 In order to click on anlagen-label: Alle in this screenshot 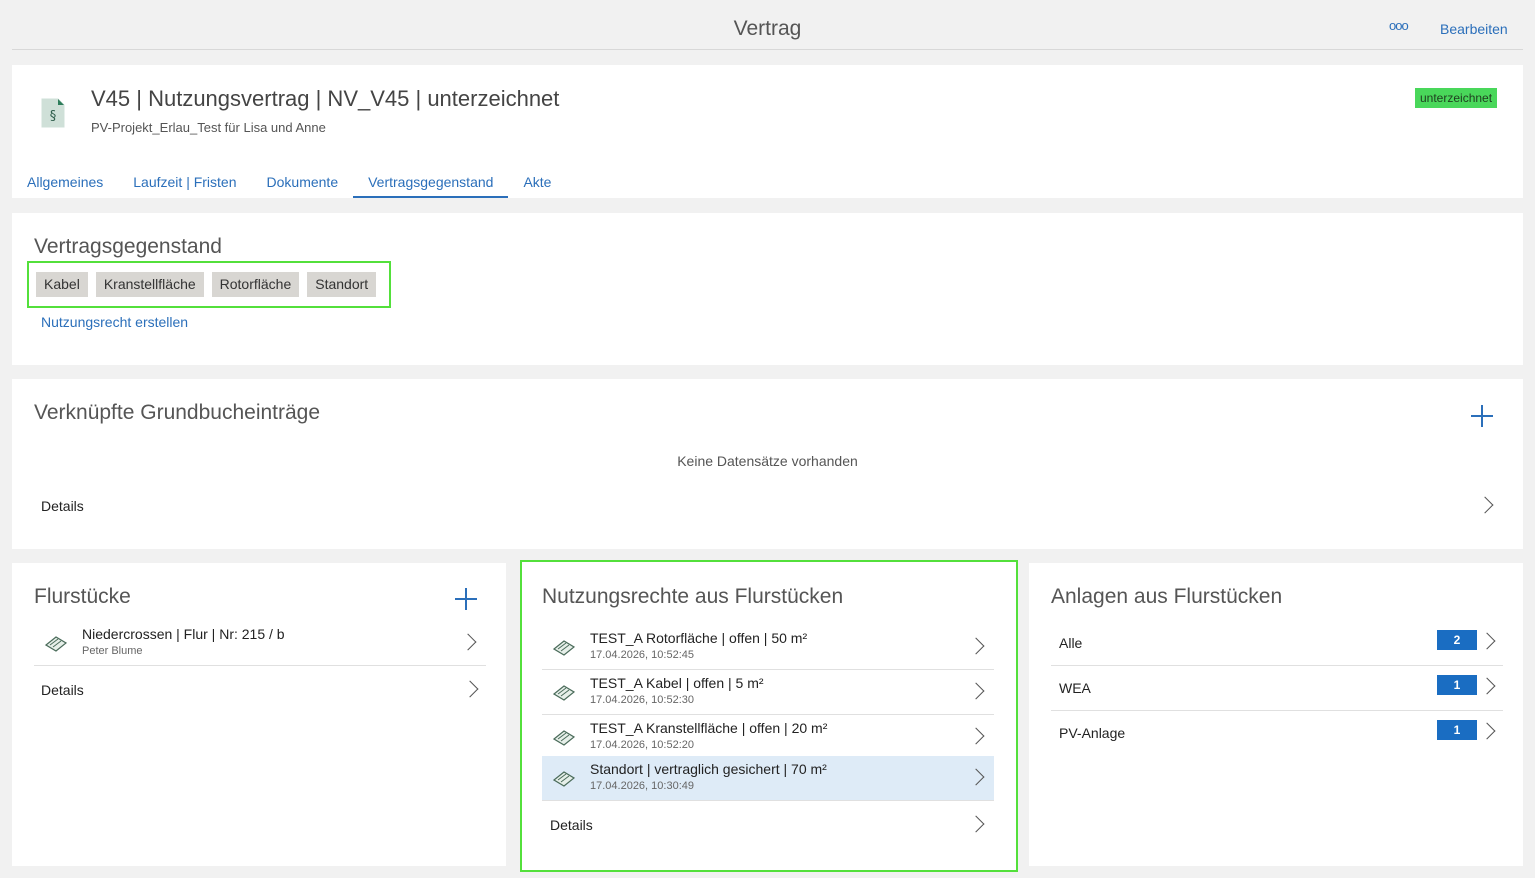, I will do `click(1071, 643)`.